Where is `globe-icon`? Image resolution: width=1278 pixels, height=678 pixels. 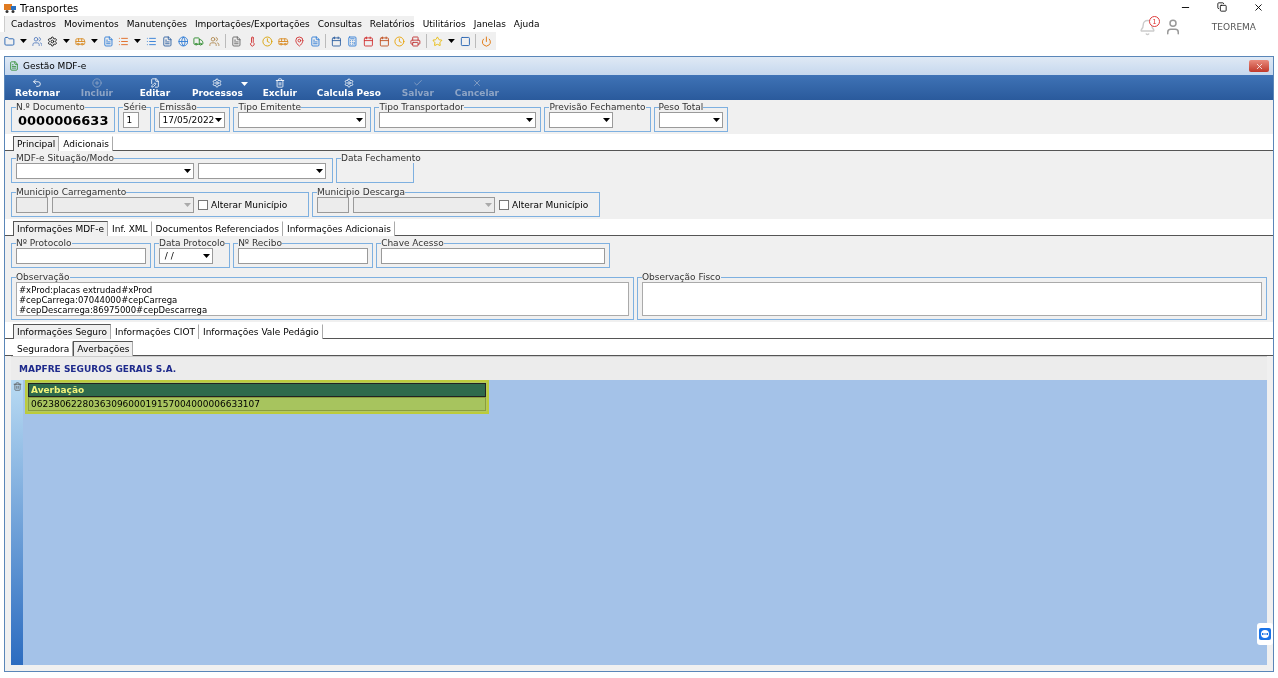
globe-icon is located at coordinates (183, 41).